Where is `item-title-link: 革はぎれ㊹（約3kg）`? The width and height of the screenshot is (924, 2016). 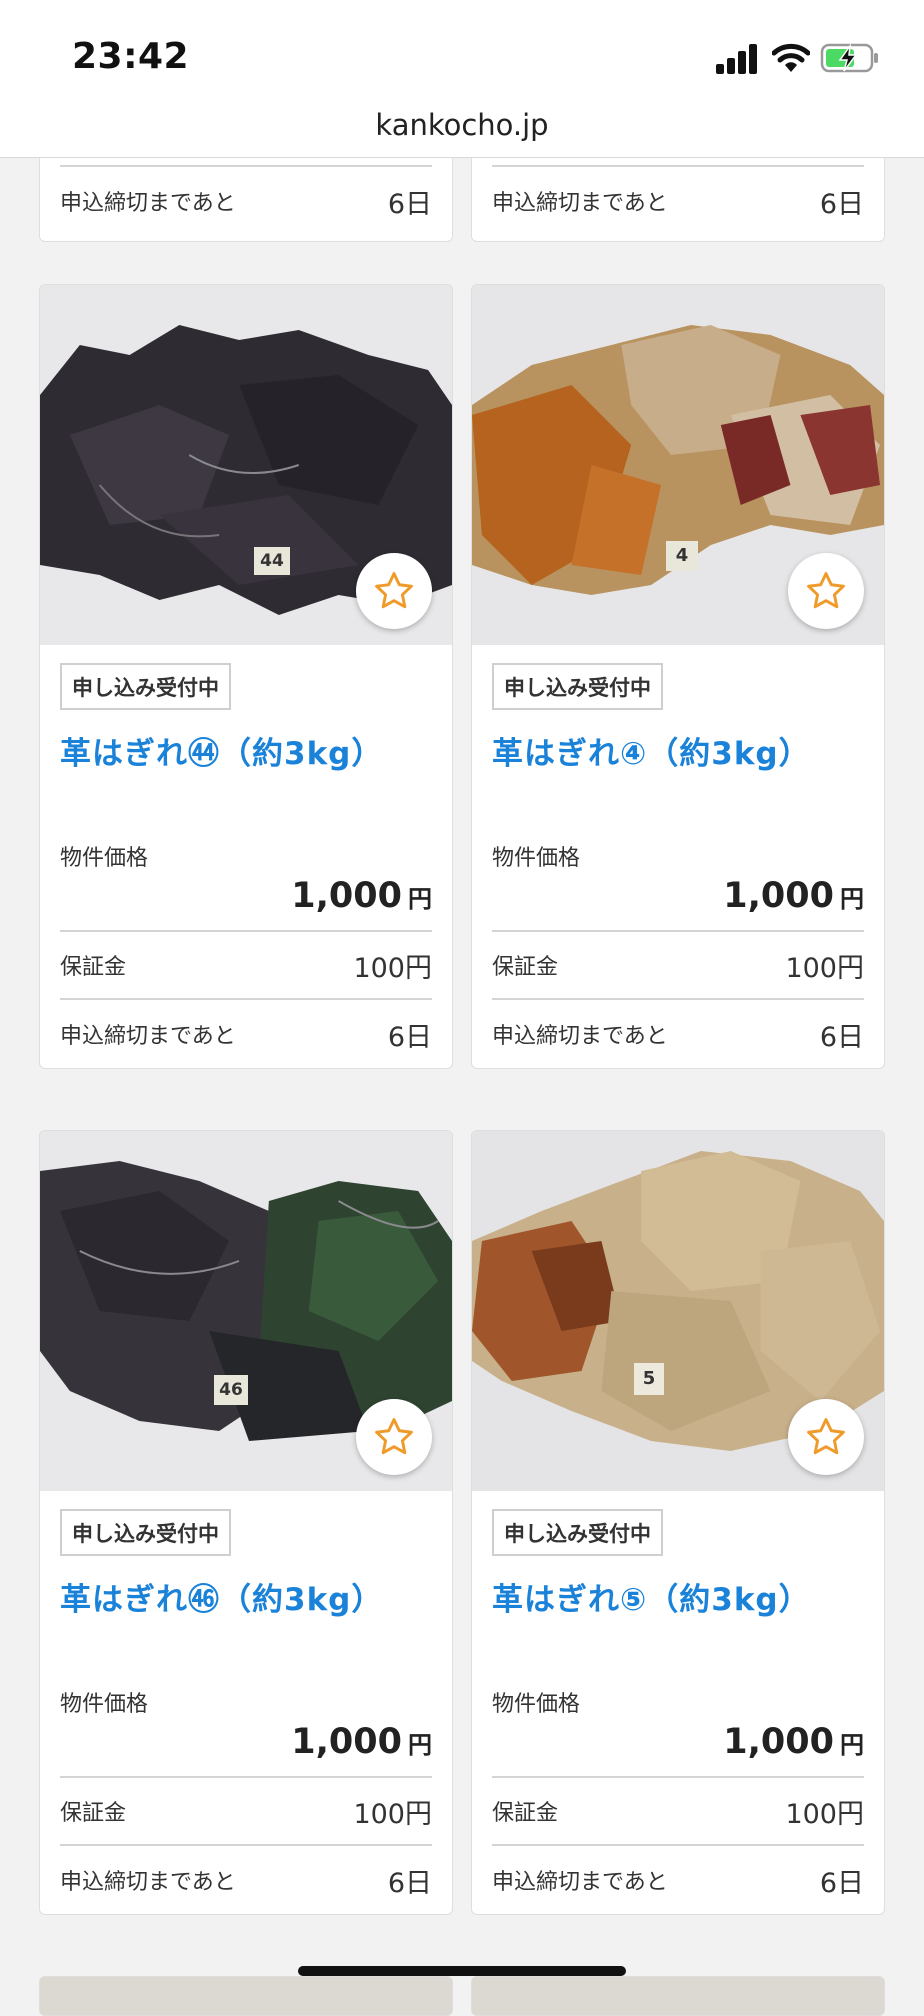
item-title-link: 革はぎれ㊹（約3kg） is located at coordinates (246, 784).